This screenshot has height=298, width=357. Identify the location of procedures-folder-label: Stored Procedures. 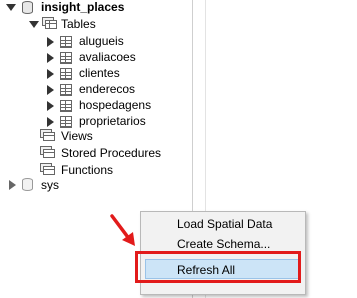
(111, 153).